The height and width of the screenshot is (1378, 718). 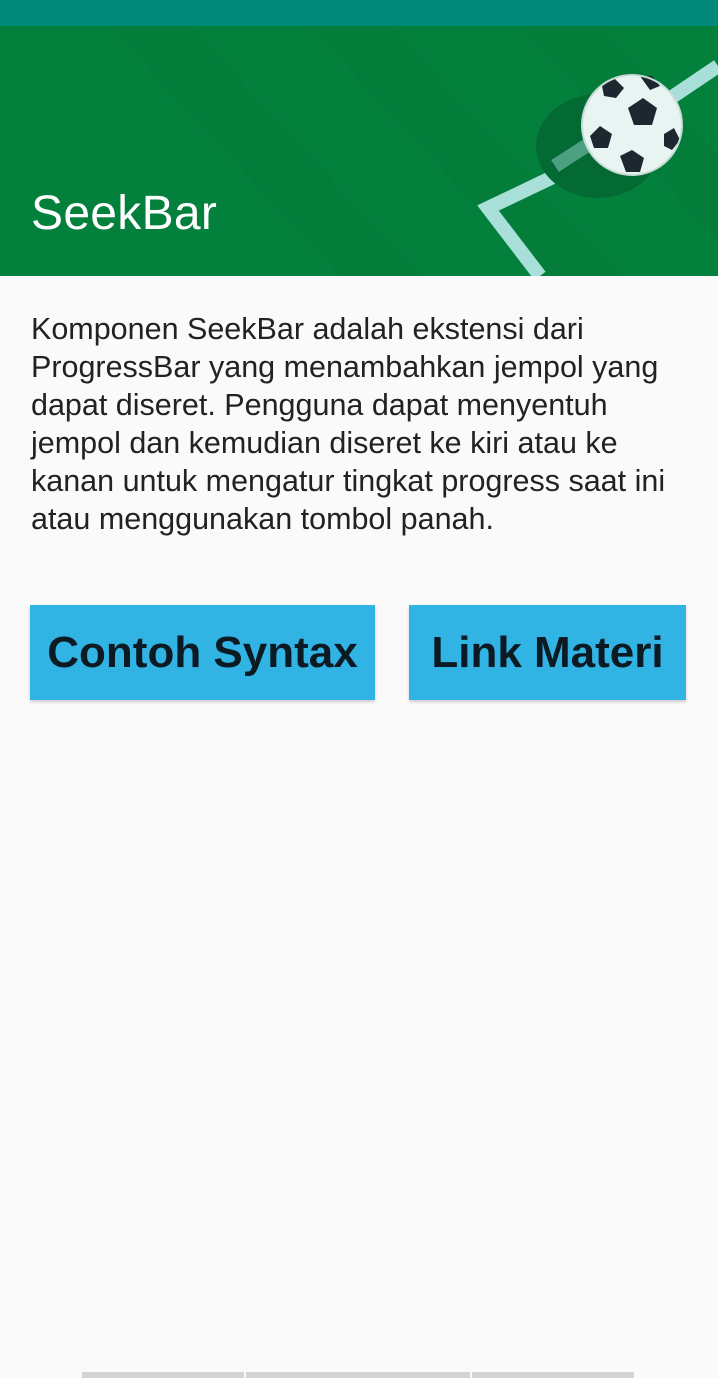 What do you see at coordinates (358, 1375) in the screenshot?
I see `nav-hint-center` at bounding box center [358, 1375].